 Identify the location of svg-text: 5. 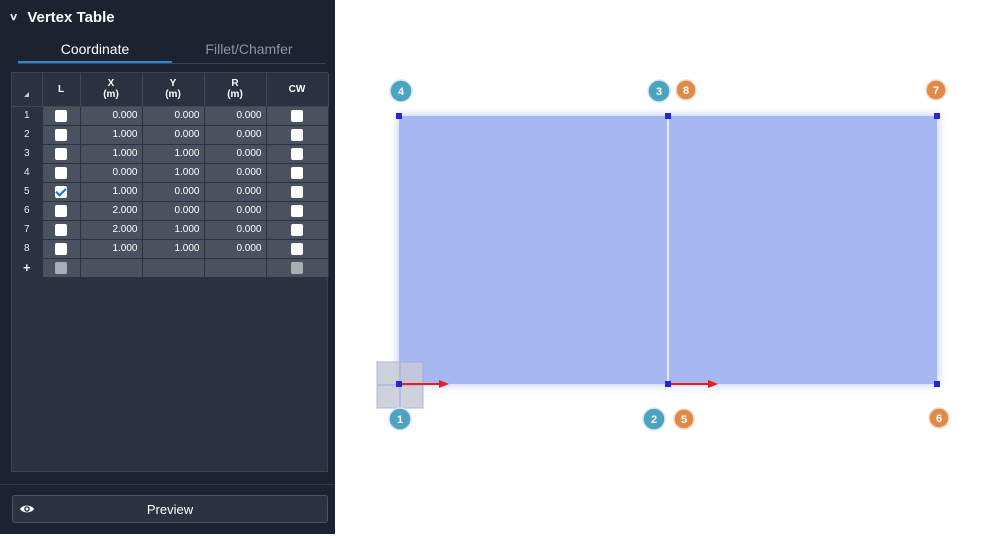
(684, 420).